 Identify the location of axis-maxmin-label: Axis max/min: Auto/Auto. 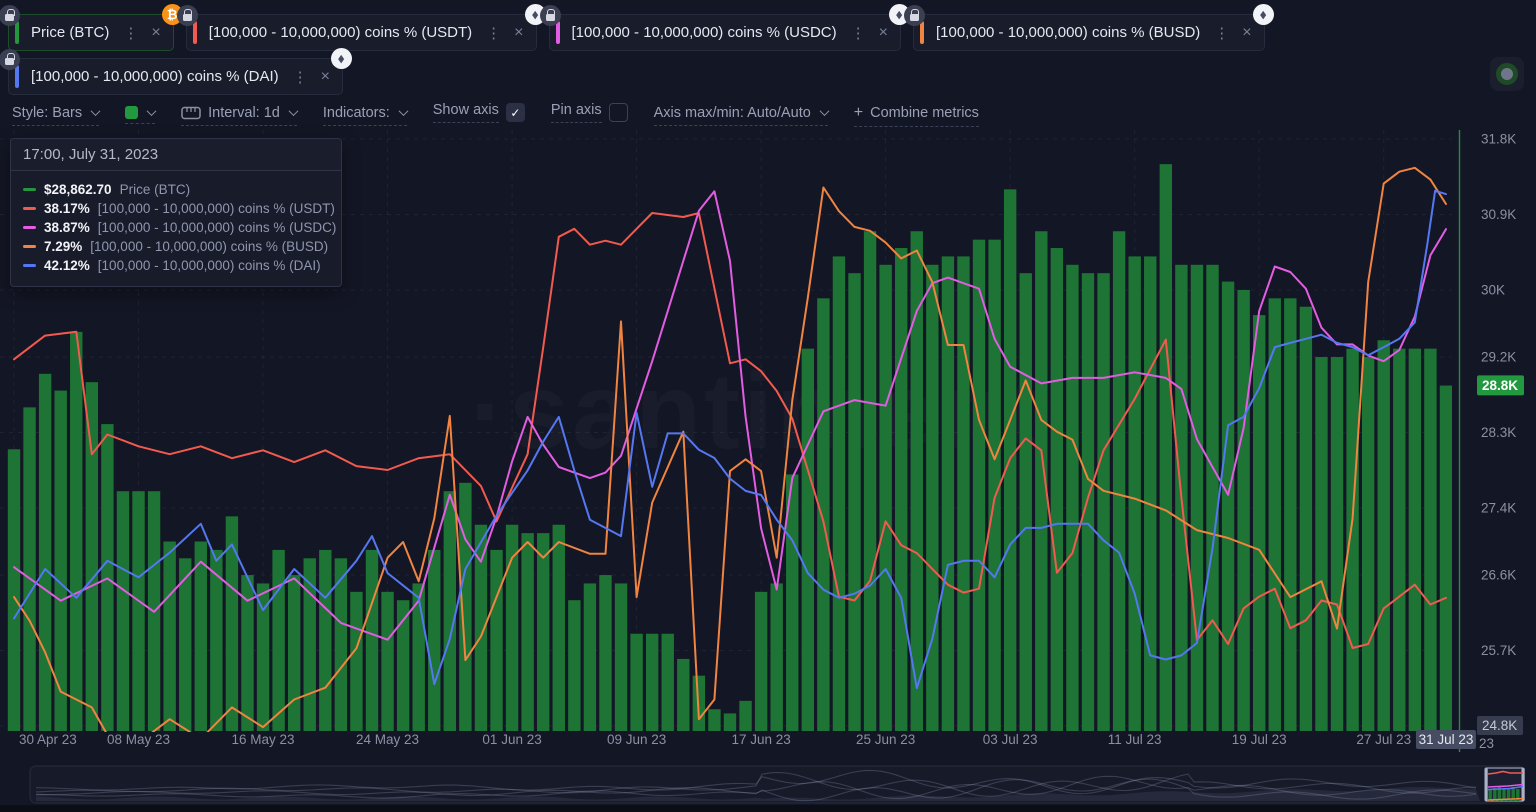
(732, 112).